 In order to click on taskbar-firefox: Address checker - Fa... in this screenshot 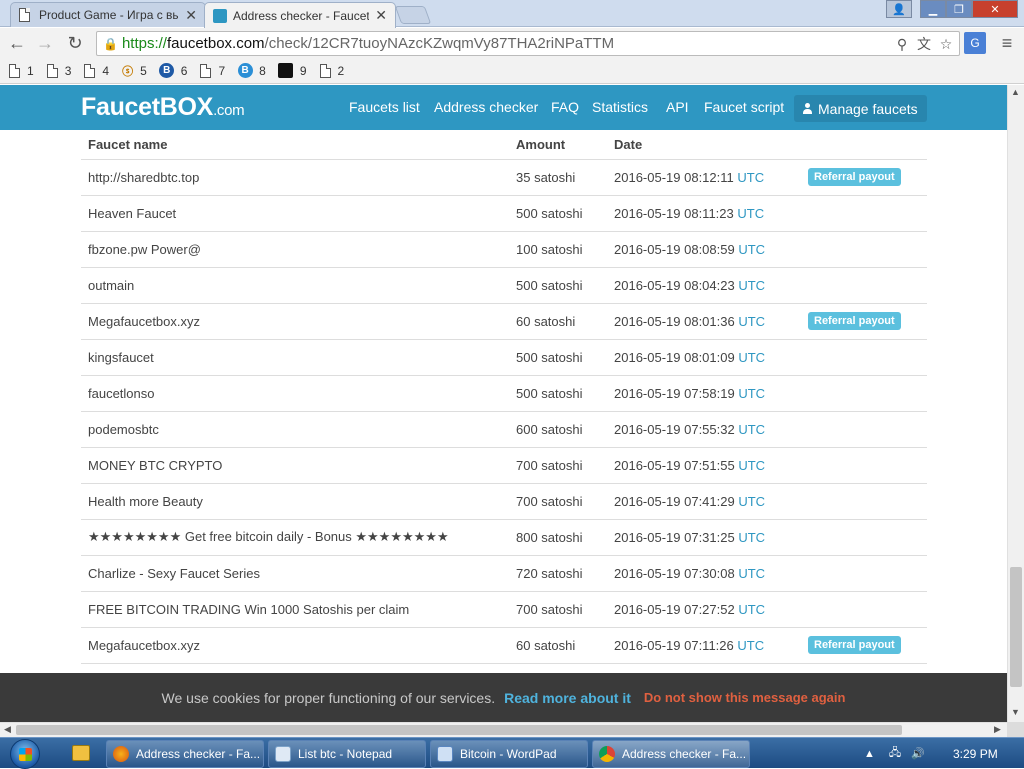, I will do `click(185, 754)`.